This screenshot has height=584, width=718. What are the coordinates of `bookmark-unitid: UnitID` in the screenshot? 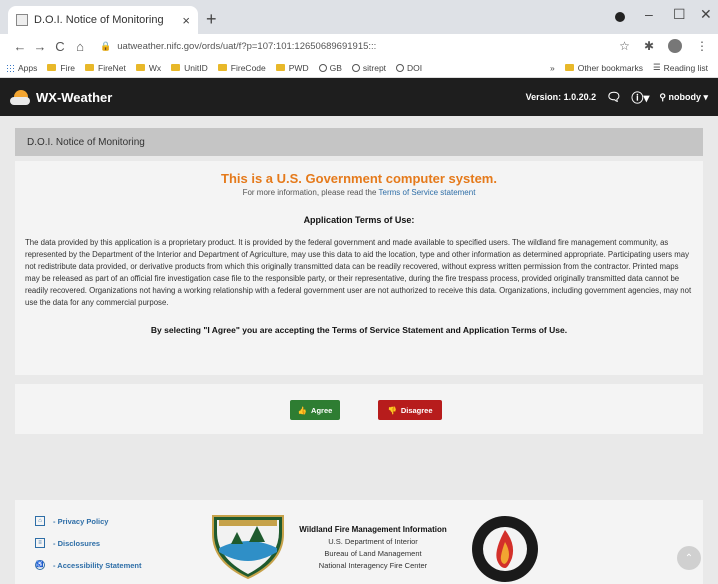 It's located at (189, 68).